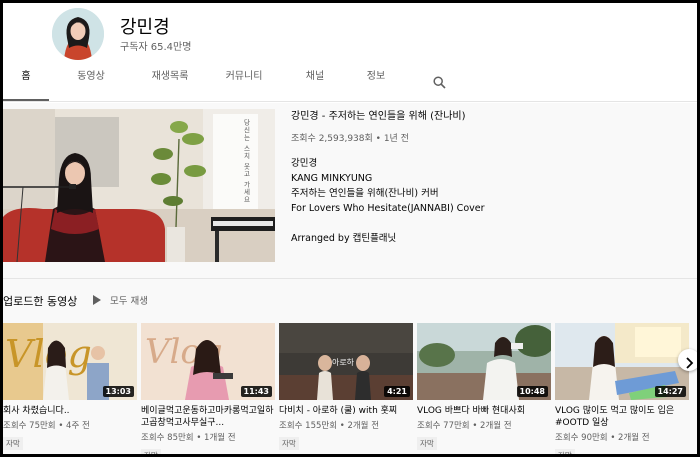 The width and height of the screenshot is (700, 457). I want to click on description-line: 주저하는 연인들을 위해(잔나비) 커버, so click(365, 193).